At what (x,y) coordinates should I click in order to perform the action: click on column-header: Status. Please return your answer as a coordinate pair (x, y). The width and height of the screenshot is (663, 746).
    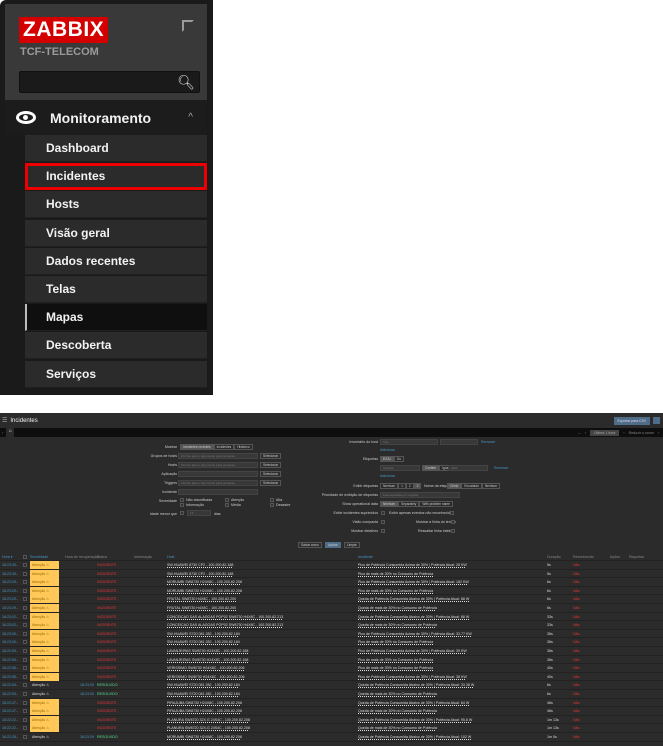
    Looking at the image, I should click on (102, 557).